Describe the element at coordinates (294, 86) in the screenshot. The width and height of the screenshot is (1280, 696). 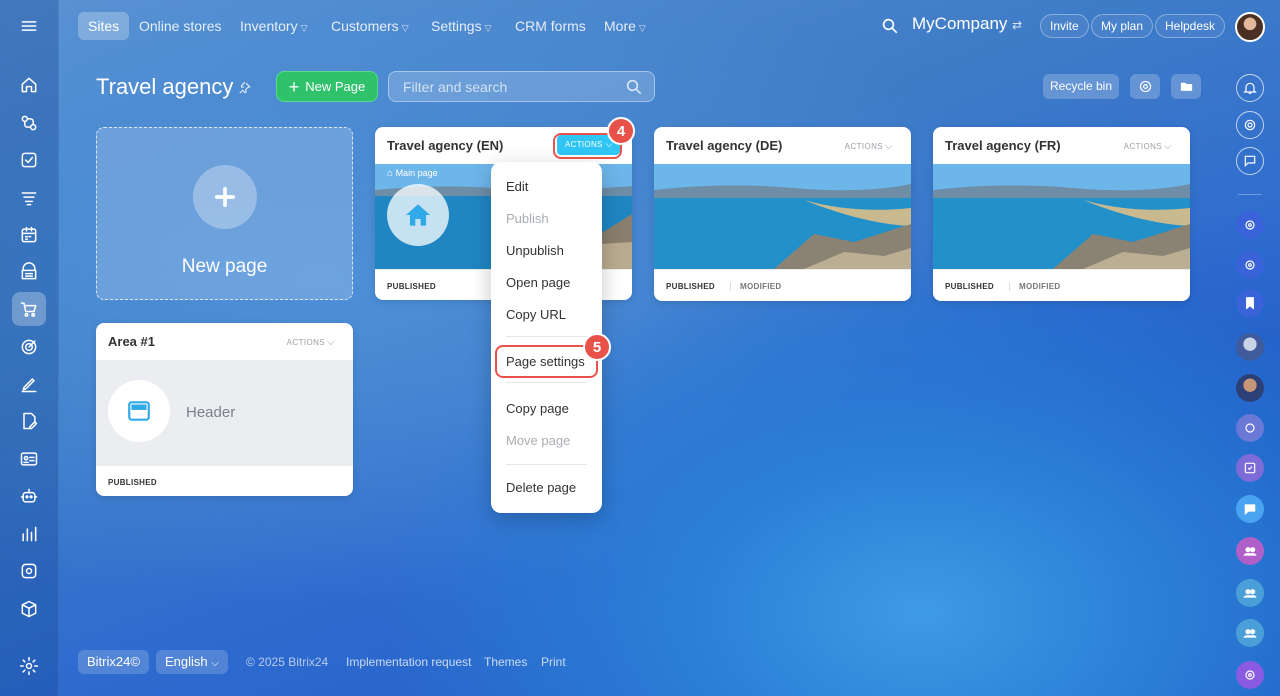
I see `plus-icon: +` at that location.